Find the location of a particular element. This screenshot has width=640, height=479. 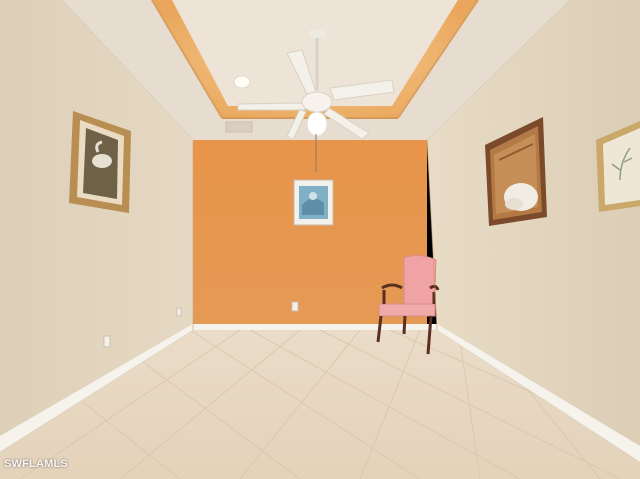

watermark-logo: SWFLAMLS is located at coordinates (36, 464).